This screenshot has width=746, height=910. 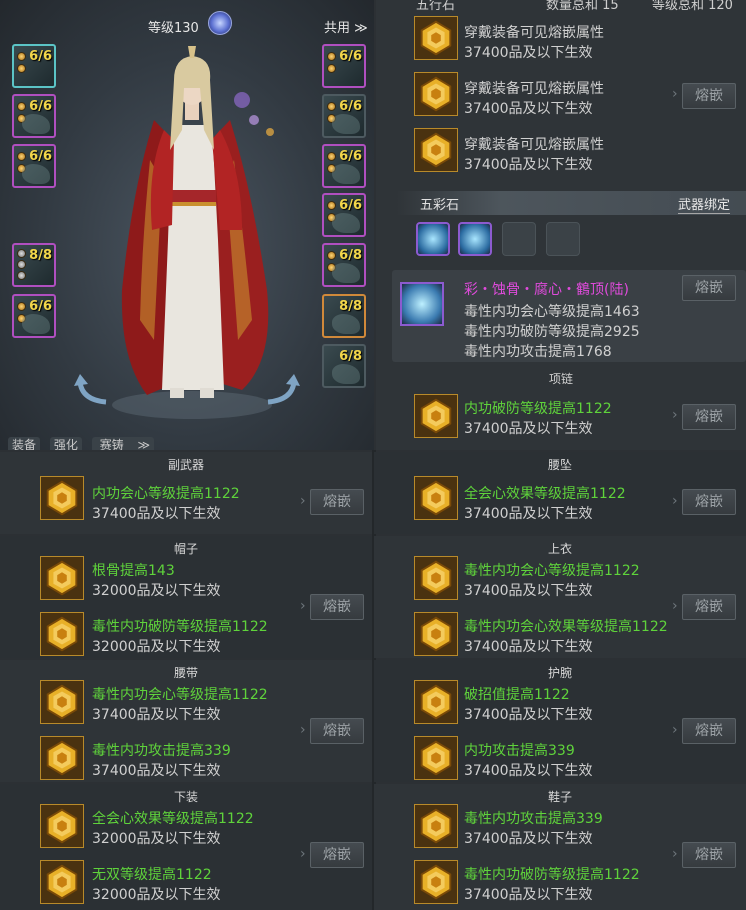 I want to click on equip-slot-right-3: 6/6, so click(x=344, y=166).